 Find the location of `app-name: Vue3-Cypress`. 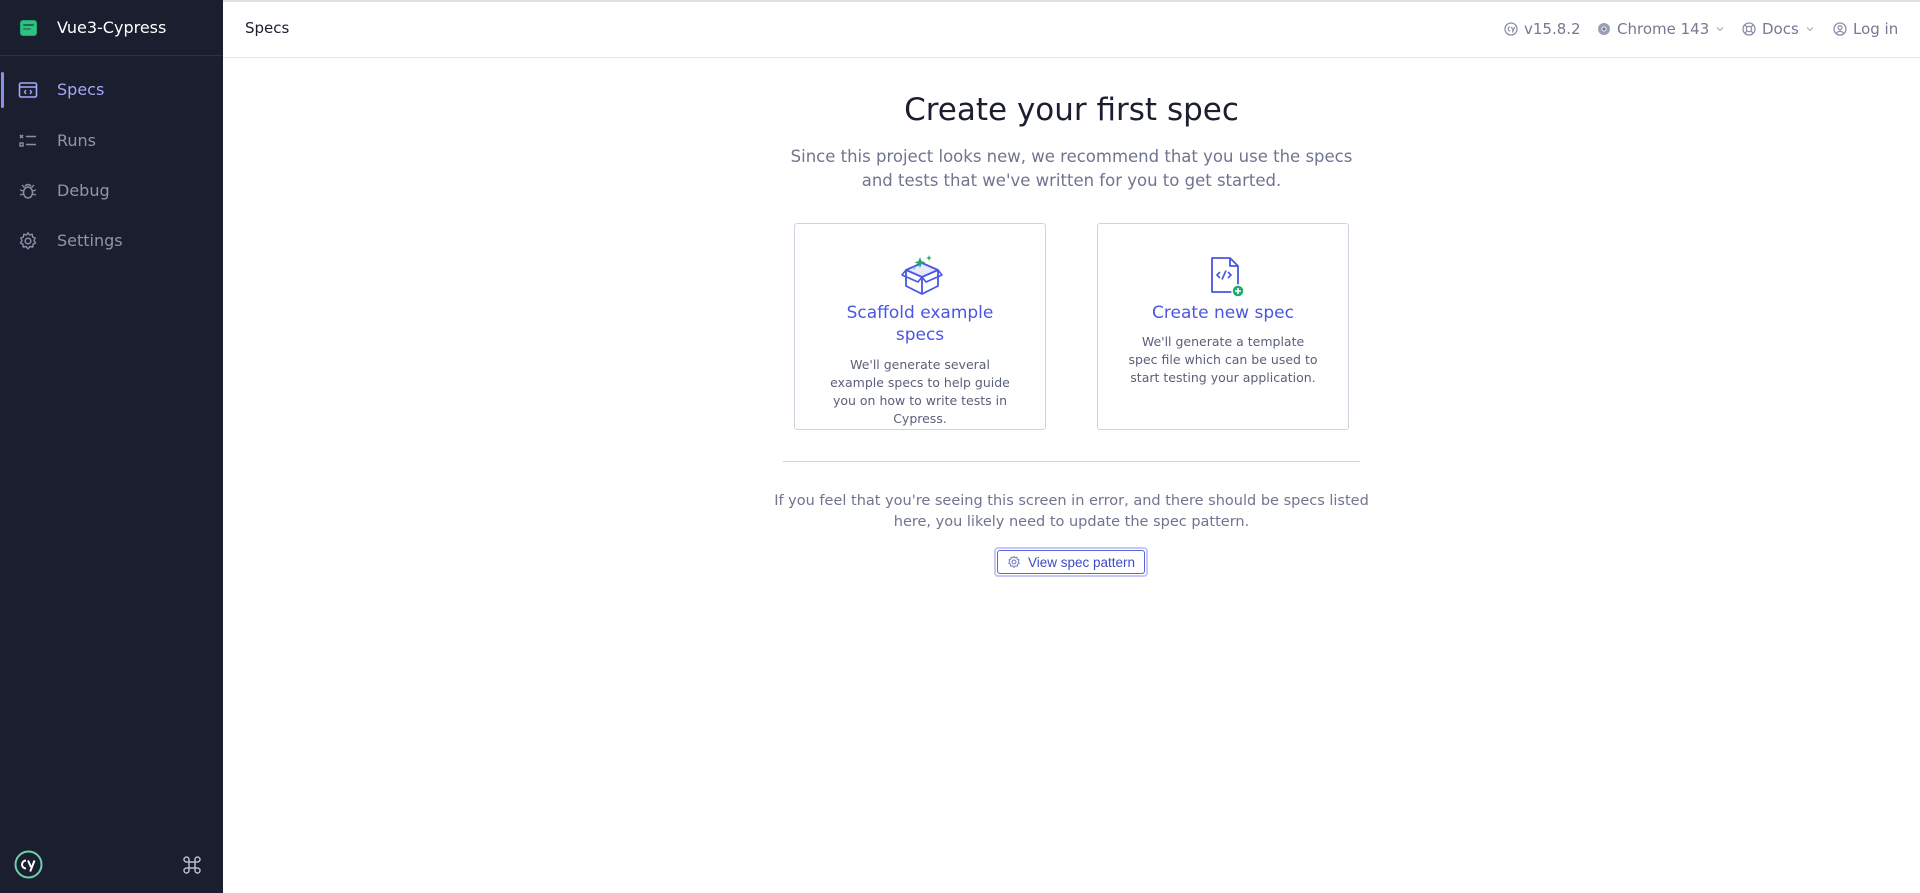

app-name: Vue3-Cypress is located at coordinates (112, 27).